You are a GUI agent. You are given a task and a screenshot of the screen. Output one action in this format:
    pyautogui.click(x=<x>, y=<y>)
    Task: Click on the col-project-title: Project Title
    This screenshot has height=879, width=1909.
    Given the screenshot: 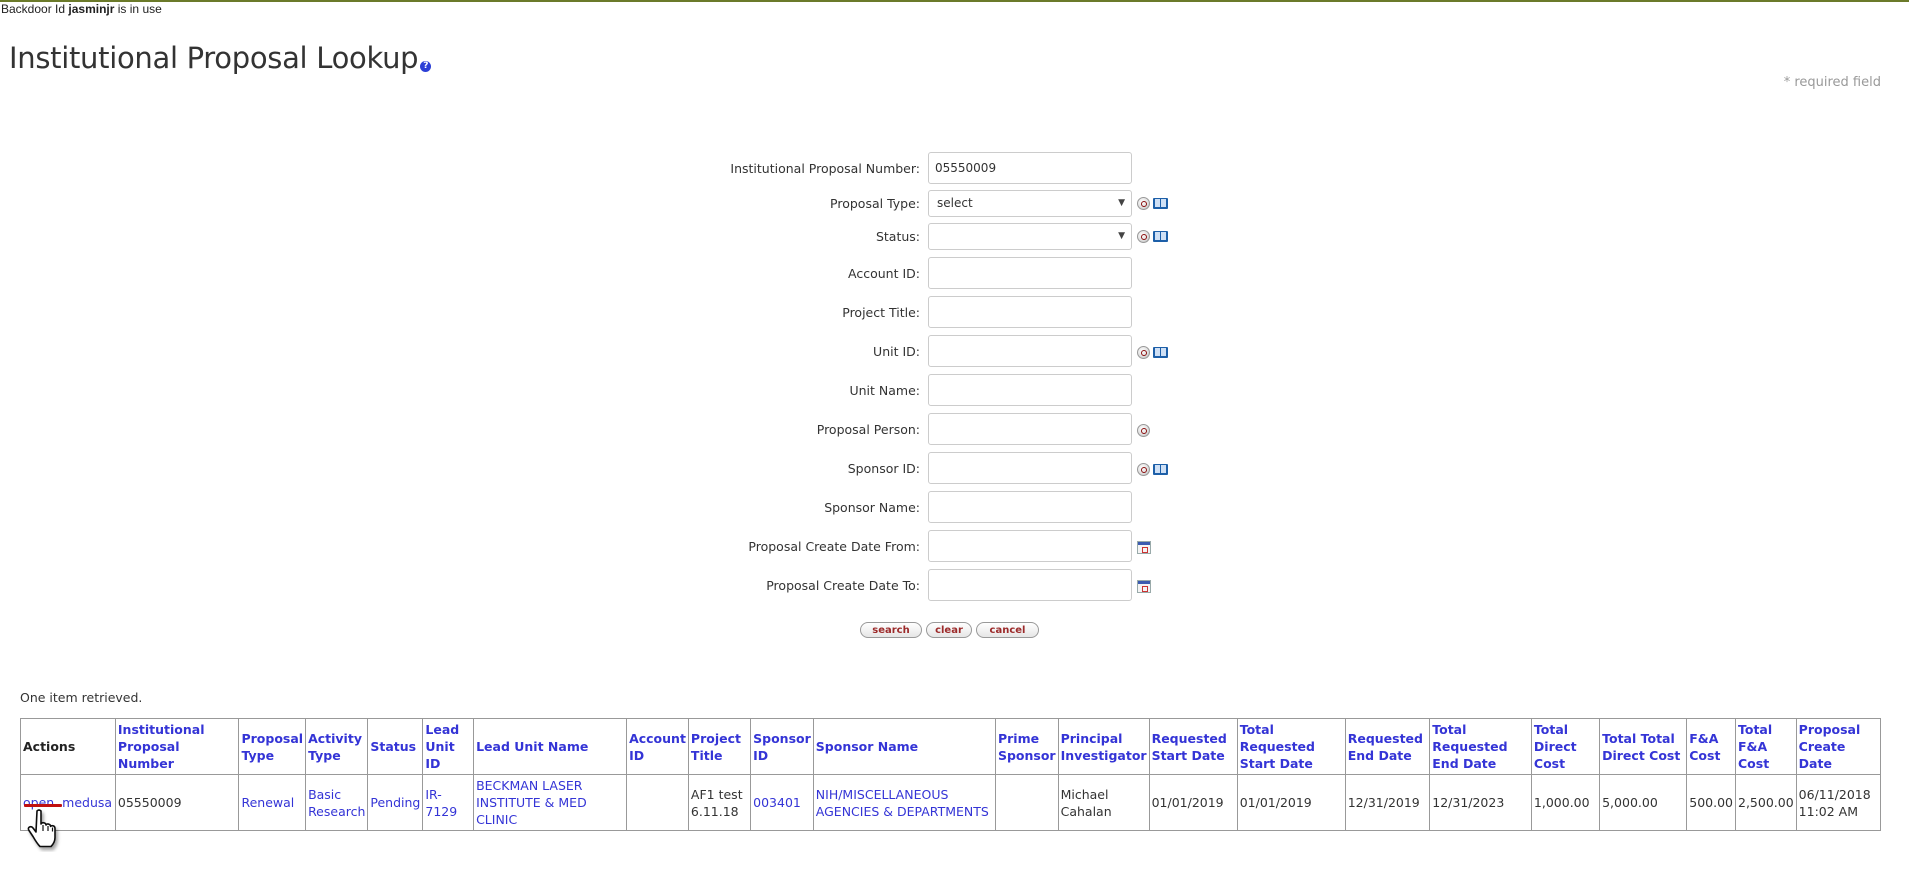 What is the action you would take?
    pyautogui.click(x=719, y=746)
    